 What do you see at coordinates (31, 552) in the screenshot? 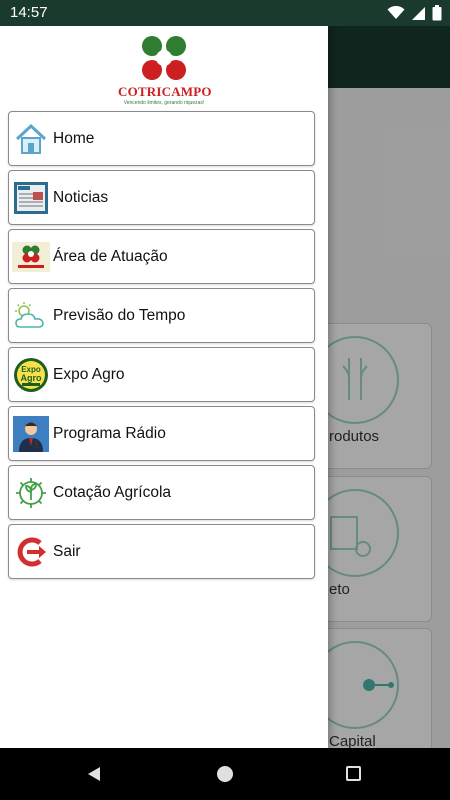
I see `exit-icon` at bounding box center [31, 552].